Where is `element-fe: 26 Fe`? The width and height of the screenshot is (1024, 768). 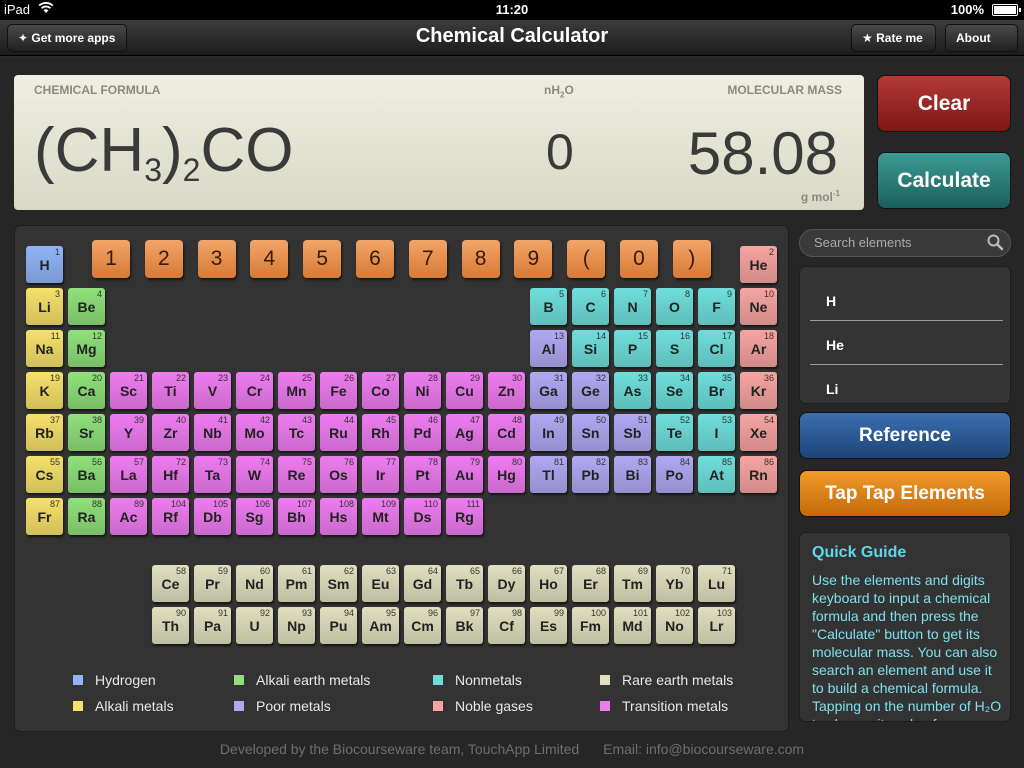 element-fe: 26 Fe is located at coordinates (338, 390).